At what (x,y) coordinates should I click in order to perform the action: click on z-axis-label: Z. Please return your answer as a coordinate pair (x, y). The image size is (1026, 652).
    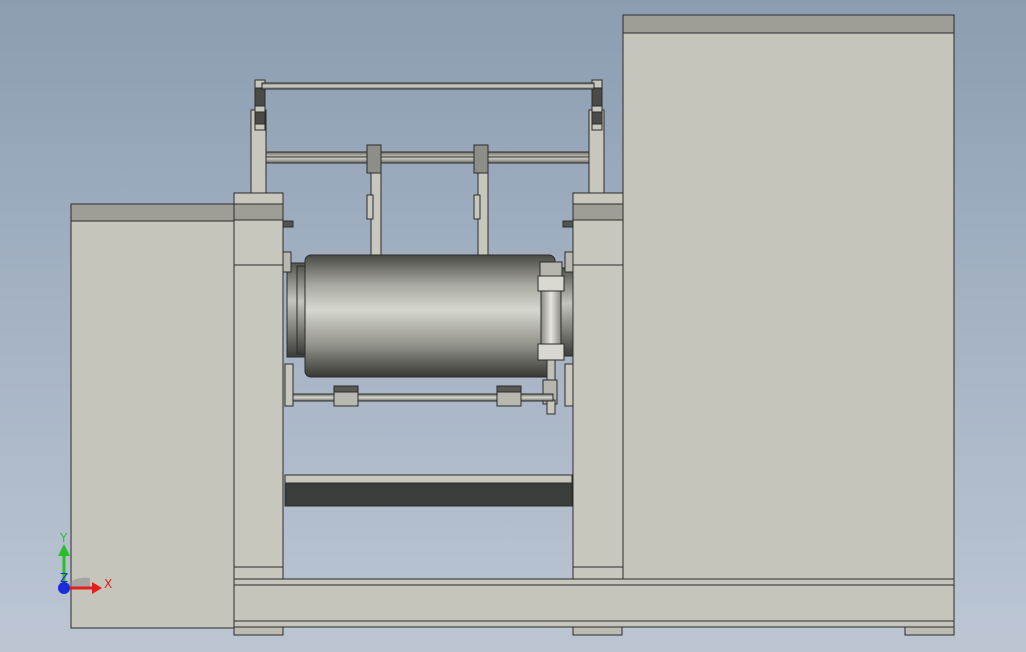
    Looking at the image, I should click on (64, 578).